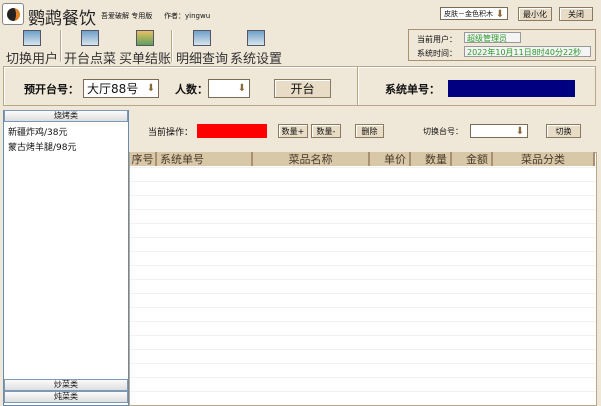 The image size is (601, 406). What do you see at coordinates (202, 38) in the screenshot?
I see `query-icon` at bounding box center [202, 38].